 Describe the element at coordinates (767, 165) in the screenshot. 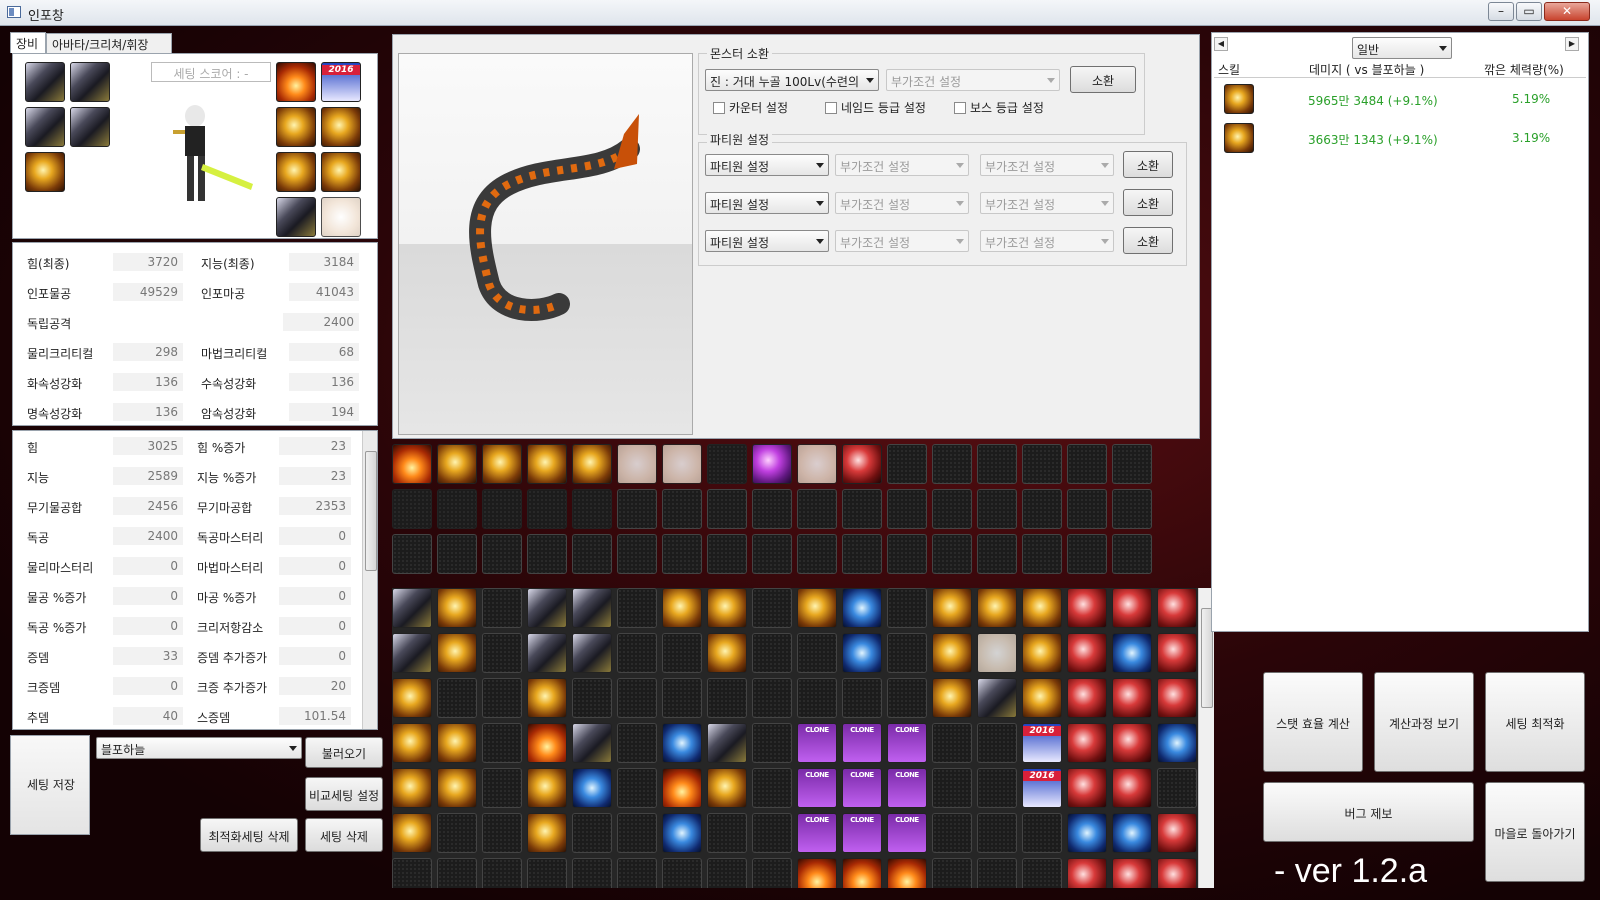

I see `party-member-select: 파티원 설정` at that location.